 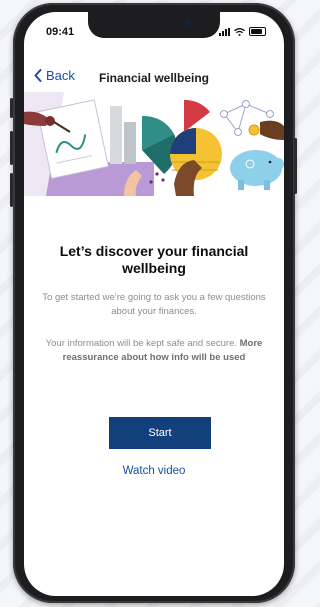 I want to click on notch, so click(x=154, y=25).